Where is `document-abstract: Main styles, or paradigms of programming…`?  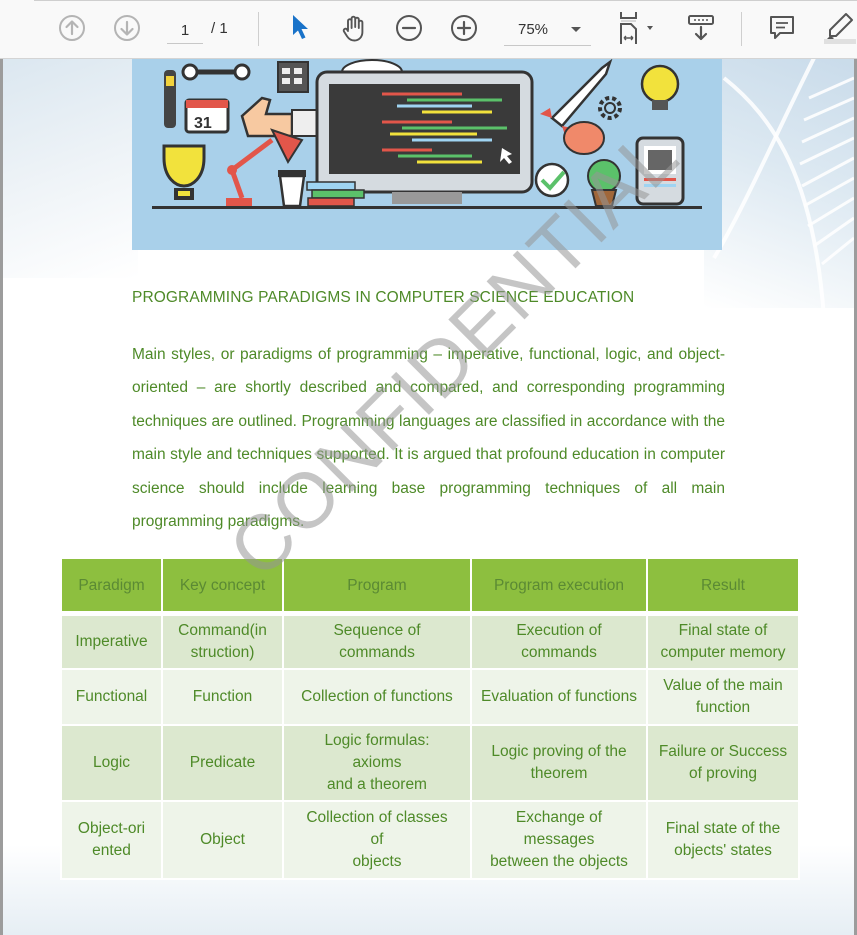
document-abstract: Main styles, or paradigms of programming… is located at coordinates (428, 438).